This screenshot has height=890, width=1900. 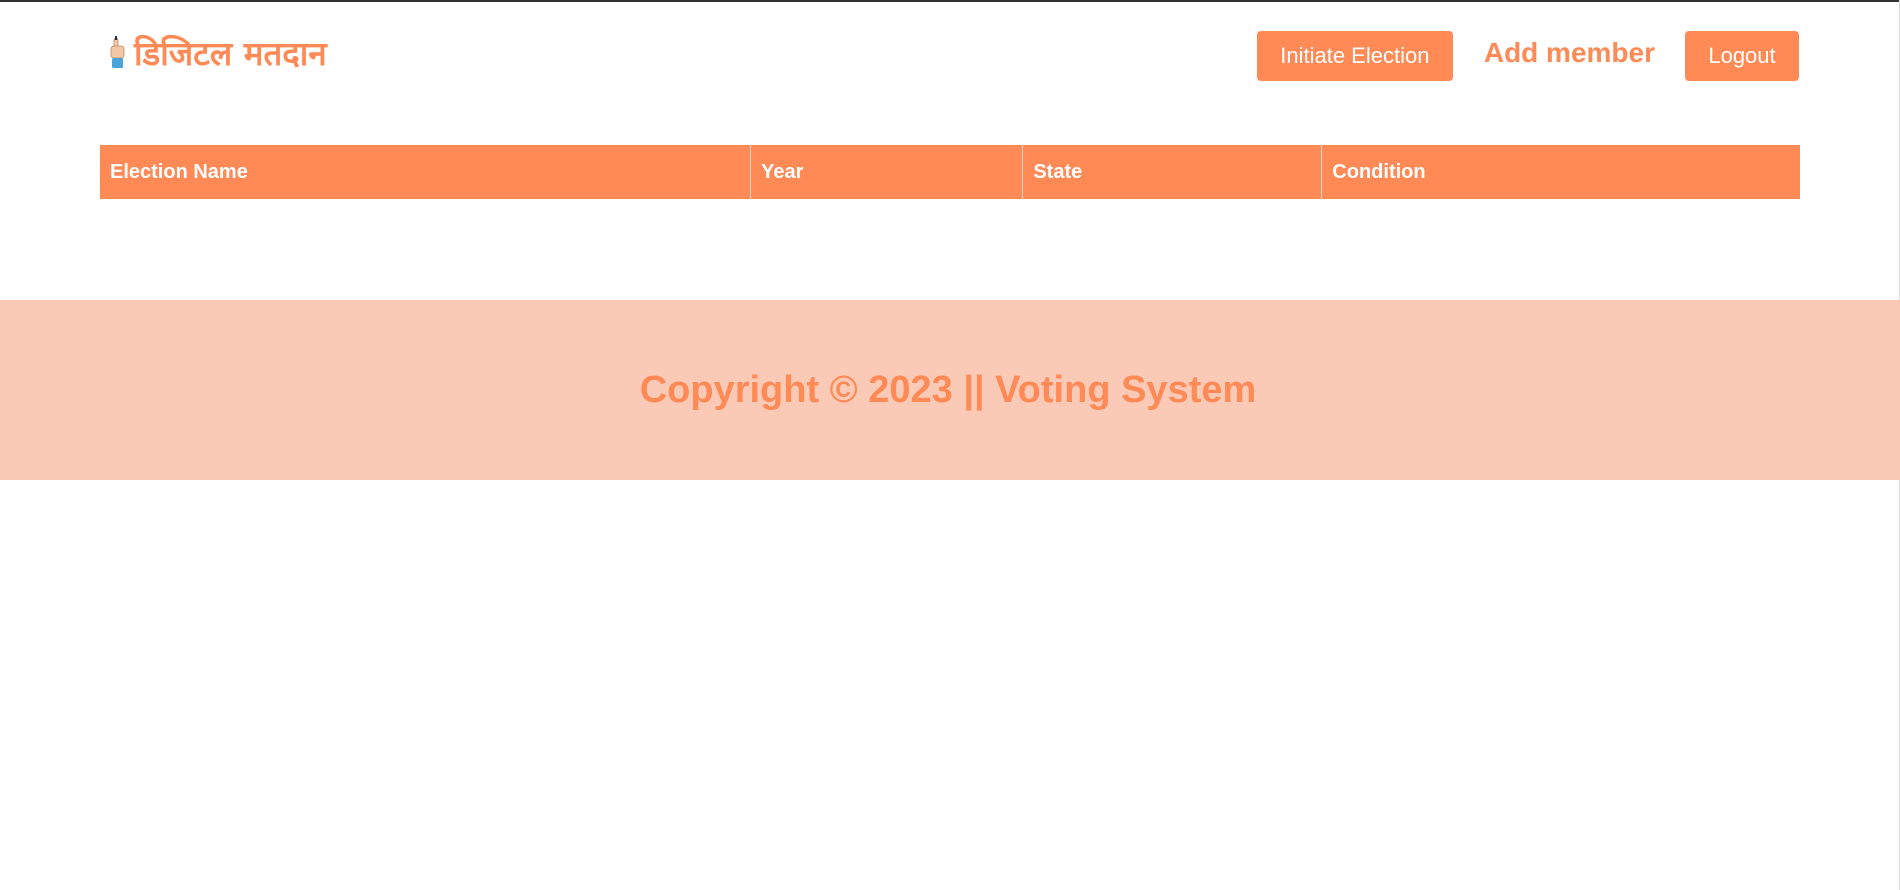 What do you see at coordinates (1354, 56) in the screenshot?
I see `initiate-election-button: Initiate Election` at bounding box center [1354, 56].